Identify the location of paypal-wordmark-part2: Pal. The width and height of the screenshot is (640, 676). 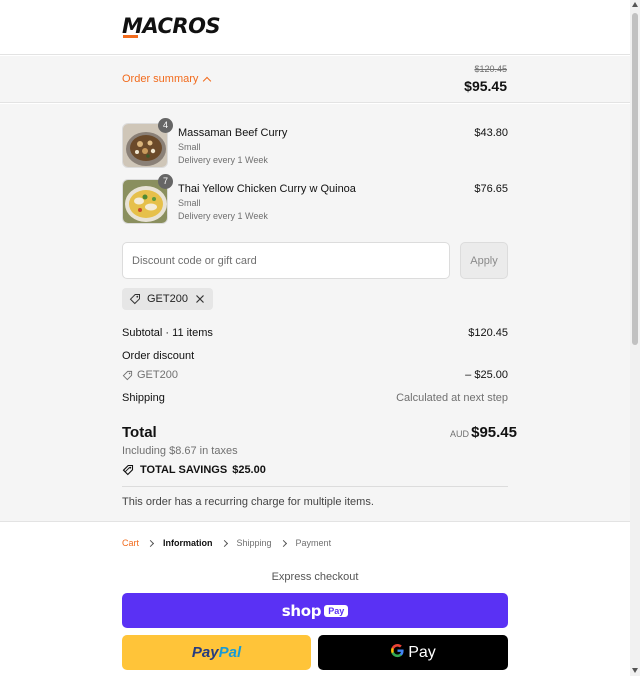
(230, 652).